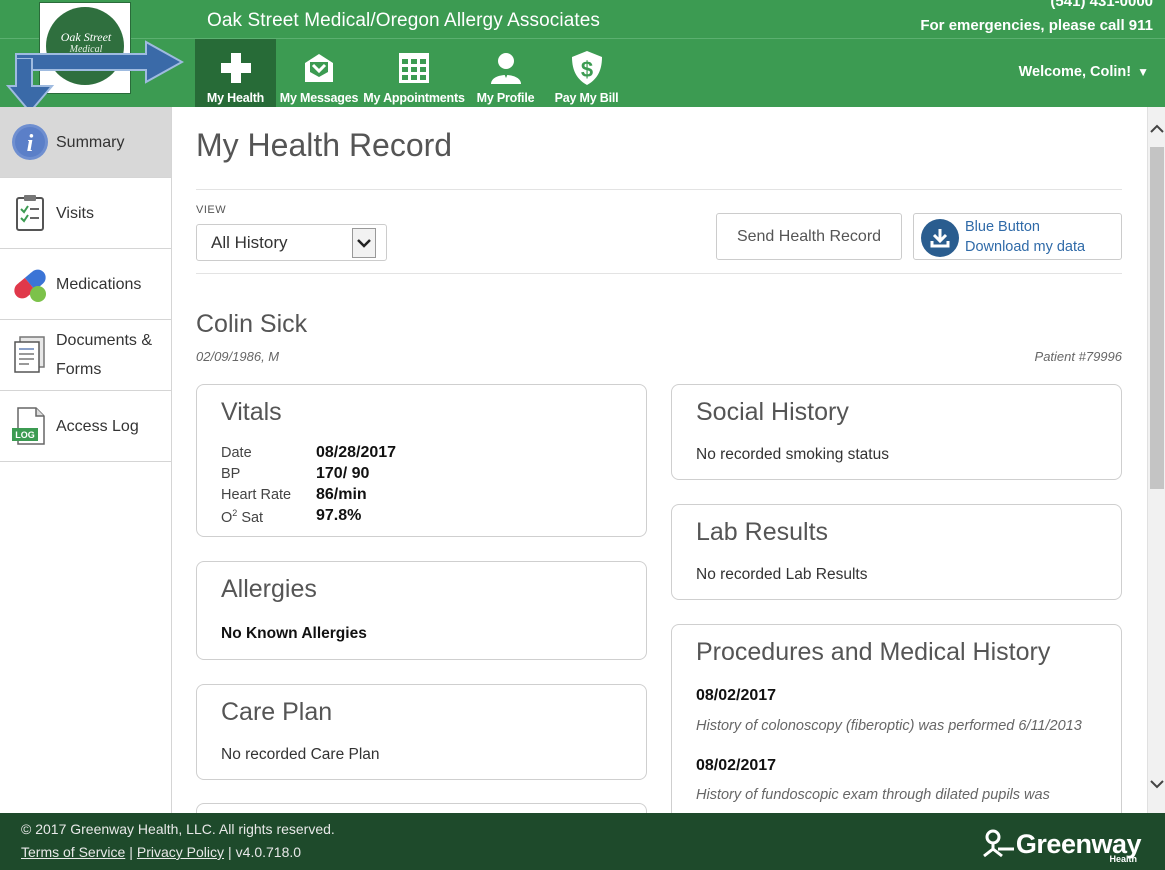 Image resolution: width=1165 pixels, height=870 pixels. Describe the element at coordinates (236, 453) in the screenshot. I see `vitals-label: Date` at that location.